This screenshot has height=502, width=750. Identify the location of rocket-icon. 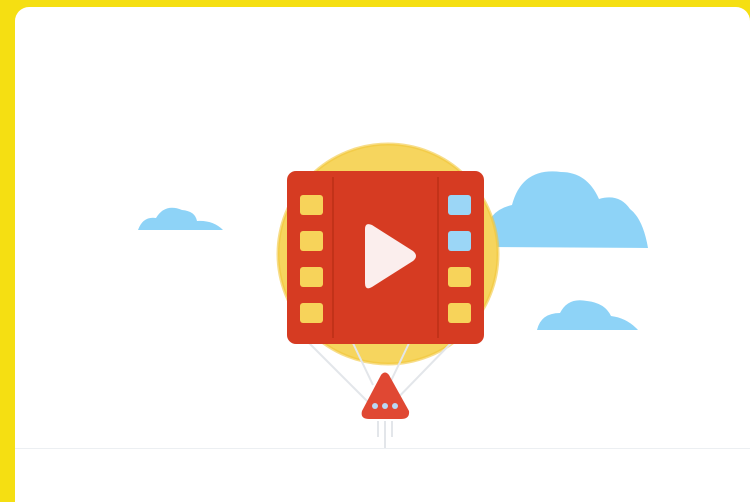
(385, 410).